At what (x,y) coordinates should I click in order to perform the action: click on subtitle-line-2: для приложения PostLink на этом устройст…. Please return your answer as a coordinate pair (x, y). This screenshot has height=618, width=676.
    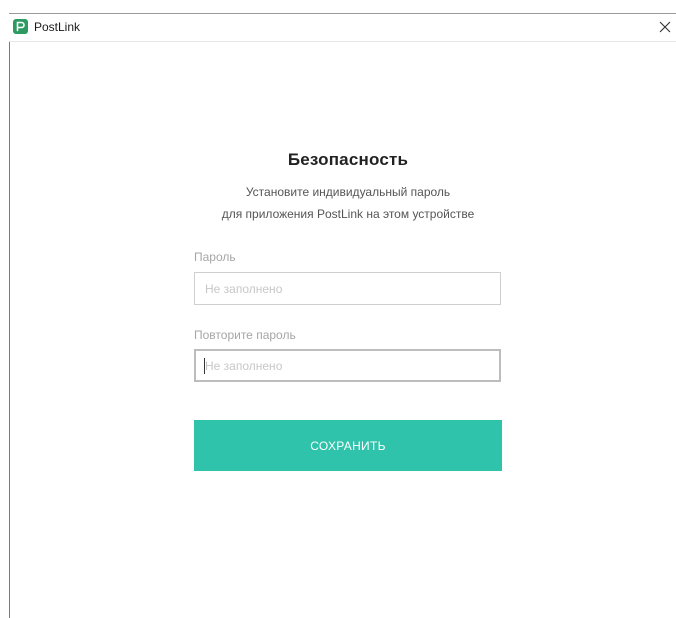
    Looking at the image, I should click on (348, 214).